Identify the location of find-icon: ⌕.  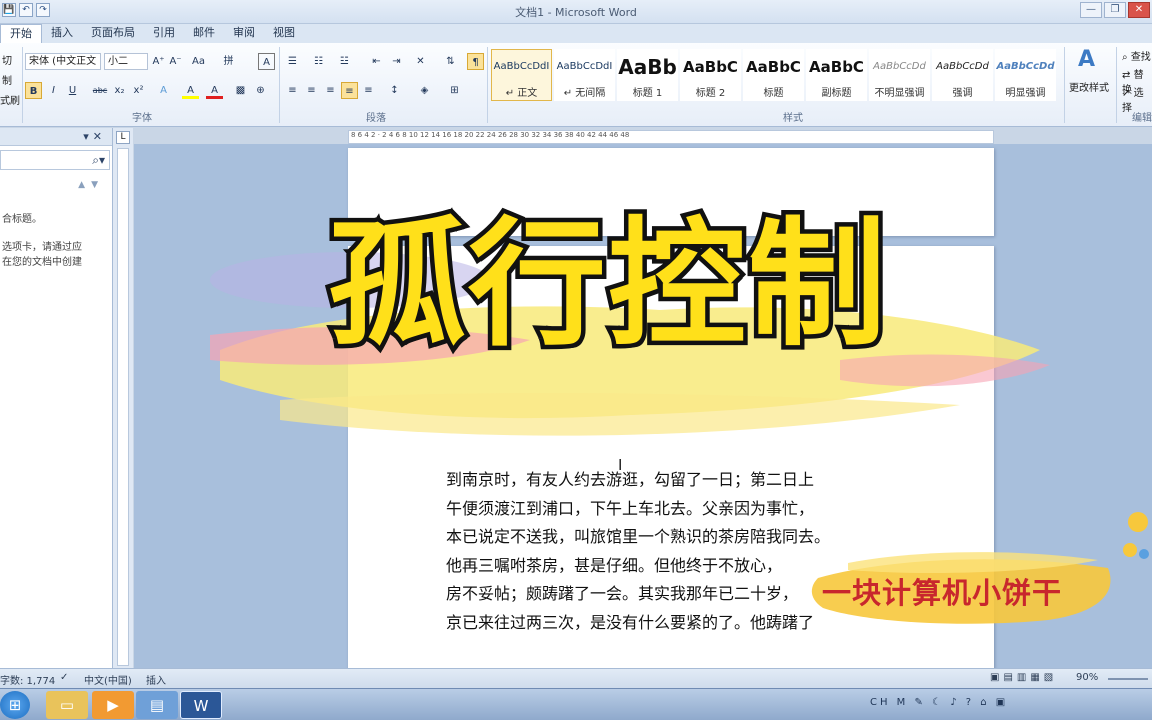
(1125, 57).